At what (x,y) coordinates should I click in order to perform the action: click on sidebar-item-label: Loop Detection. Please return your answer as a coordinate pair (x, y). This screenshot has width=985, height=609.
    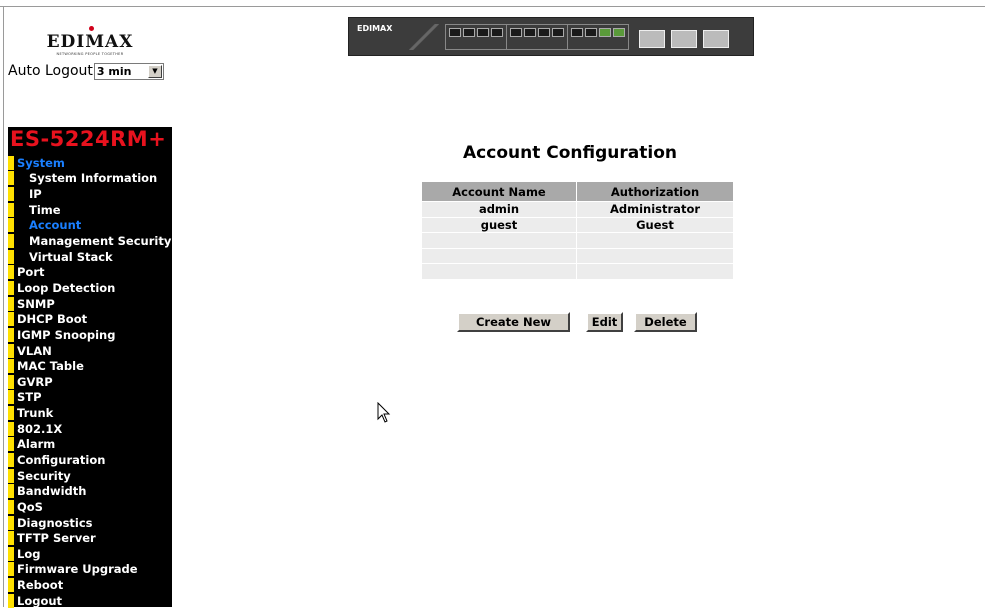
    Looking at the image, I should click on (66, 287).